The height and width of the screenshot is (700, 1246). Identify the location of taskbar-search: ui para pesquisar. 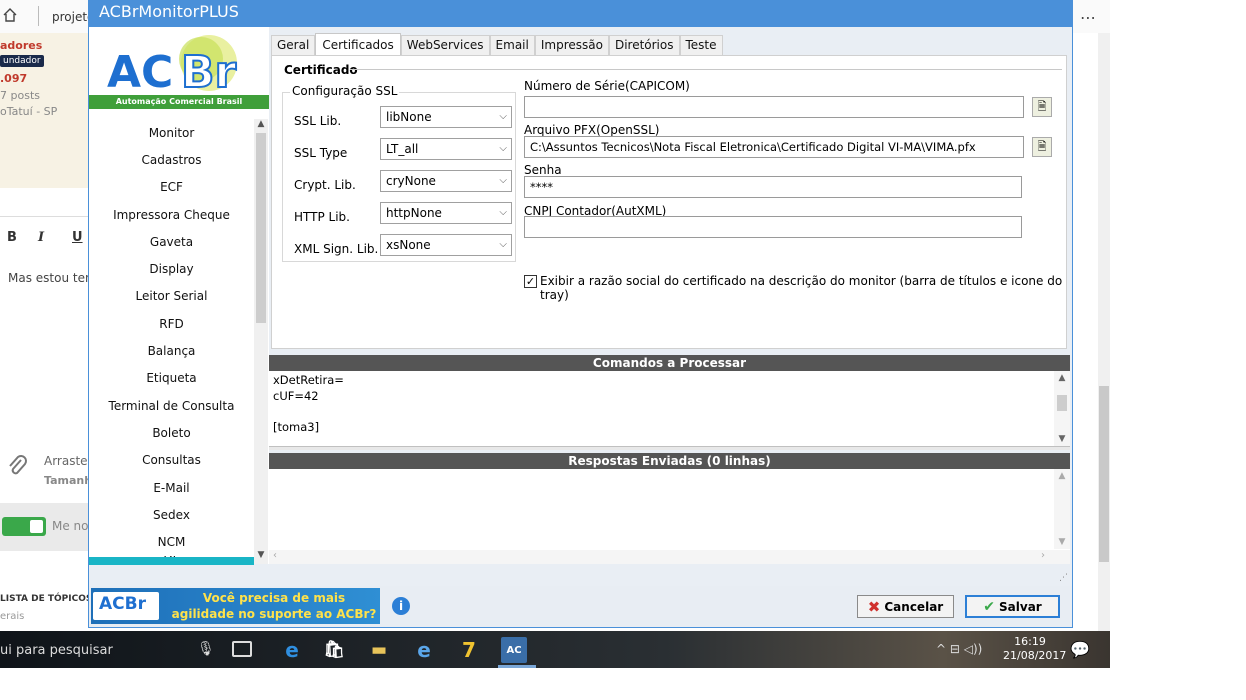
(56, 650).